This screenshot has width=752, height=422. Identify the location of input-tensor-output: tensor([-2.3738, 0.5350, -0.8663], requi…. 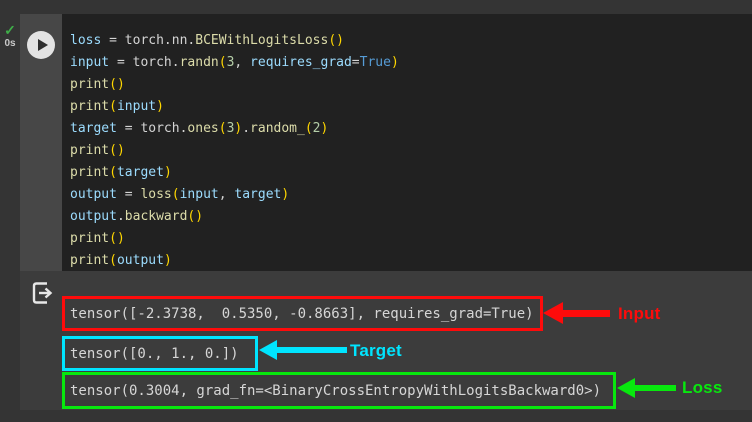
(302, 313).